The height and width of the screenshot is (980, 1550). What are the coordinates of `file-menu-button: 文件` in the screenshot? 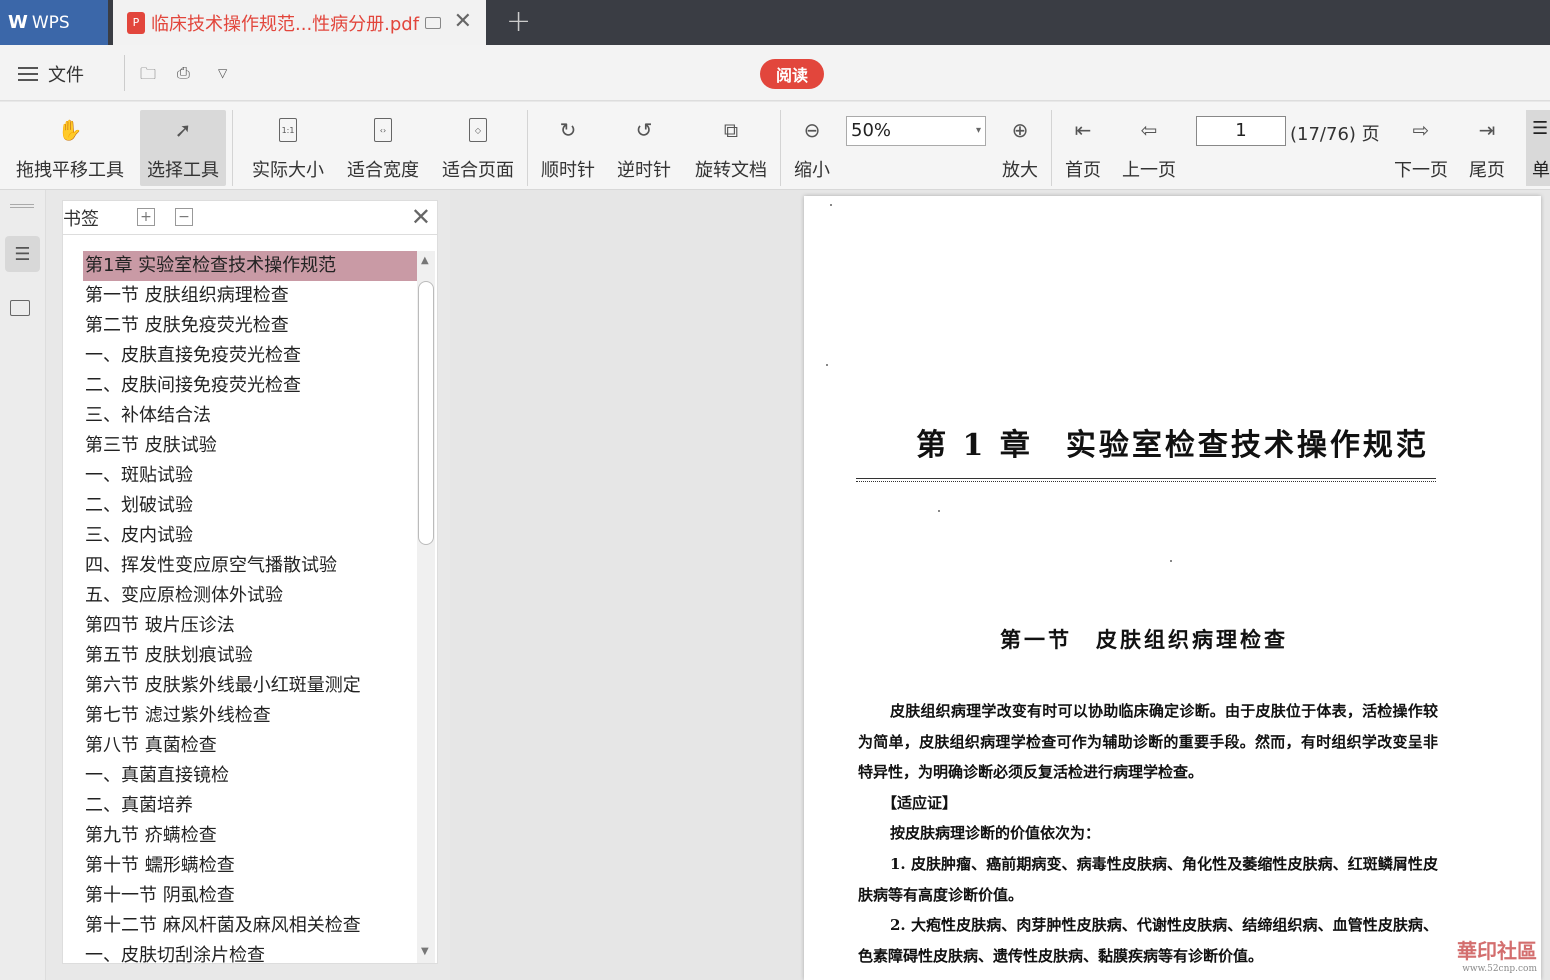 It's located at (51, 74).